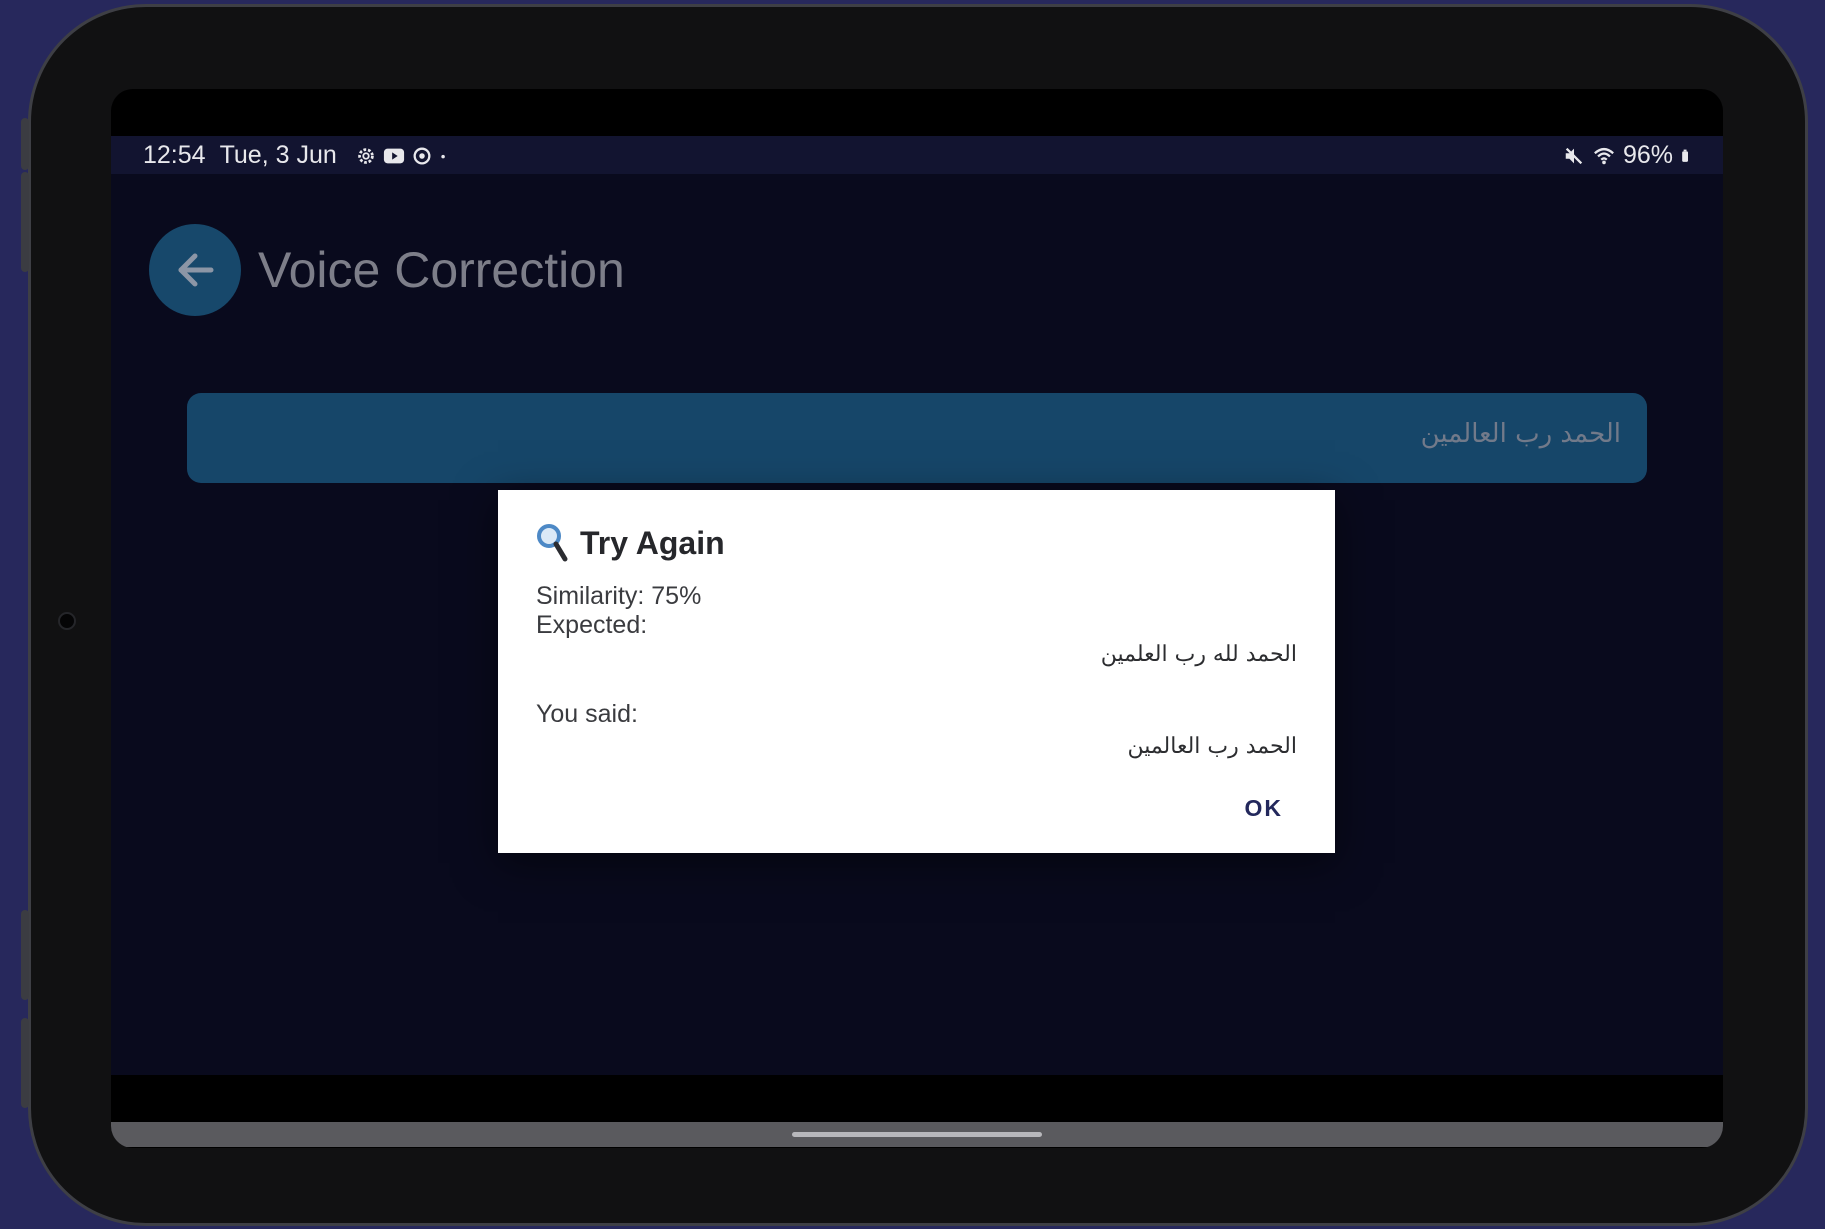 Image resolution: width=1825 pixels, height=1229 pixels. I want to click on ok-button: OK, so click(1264, 808).